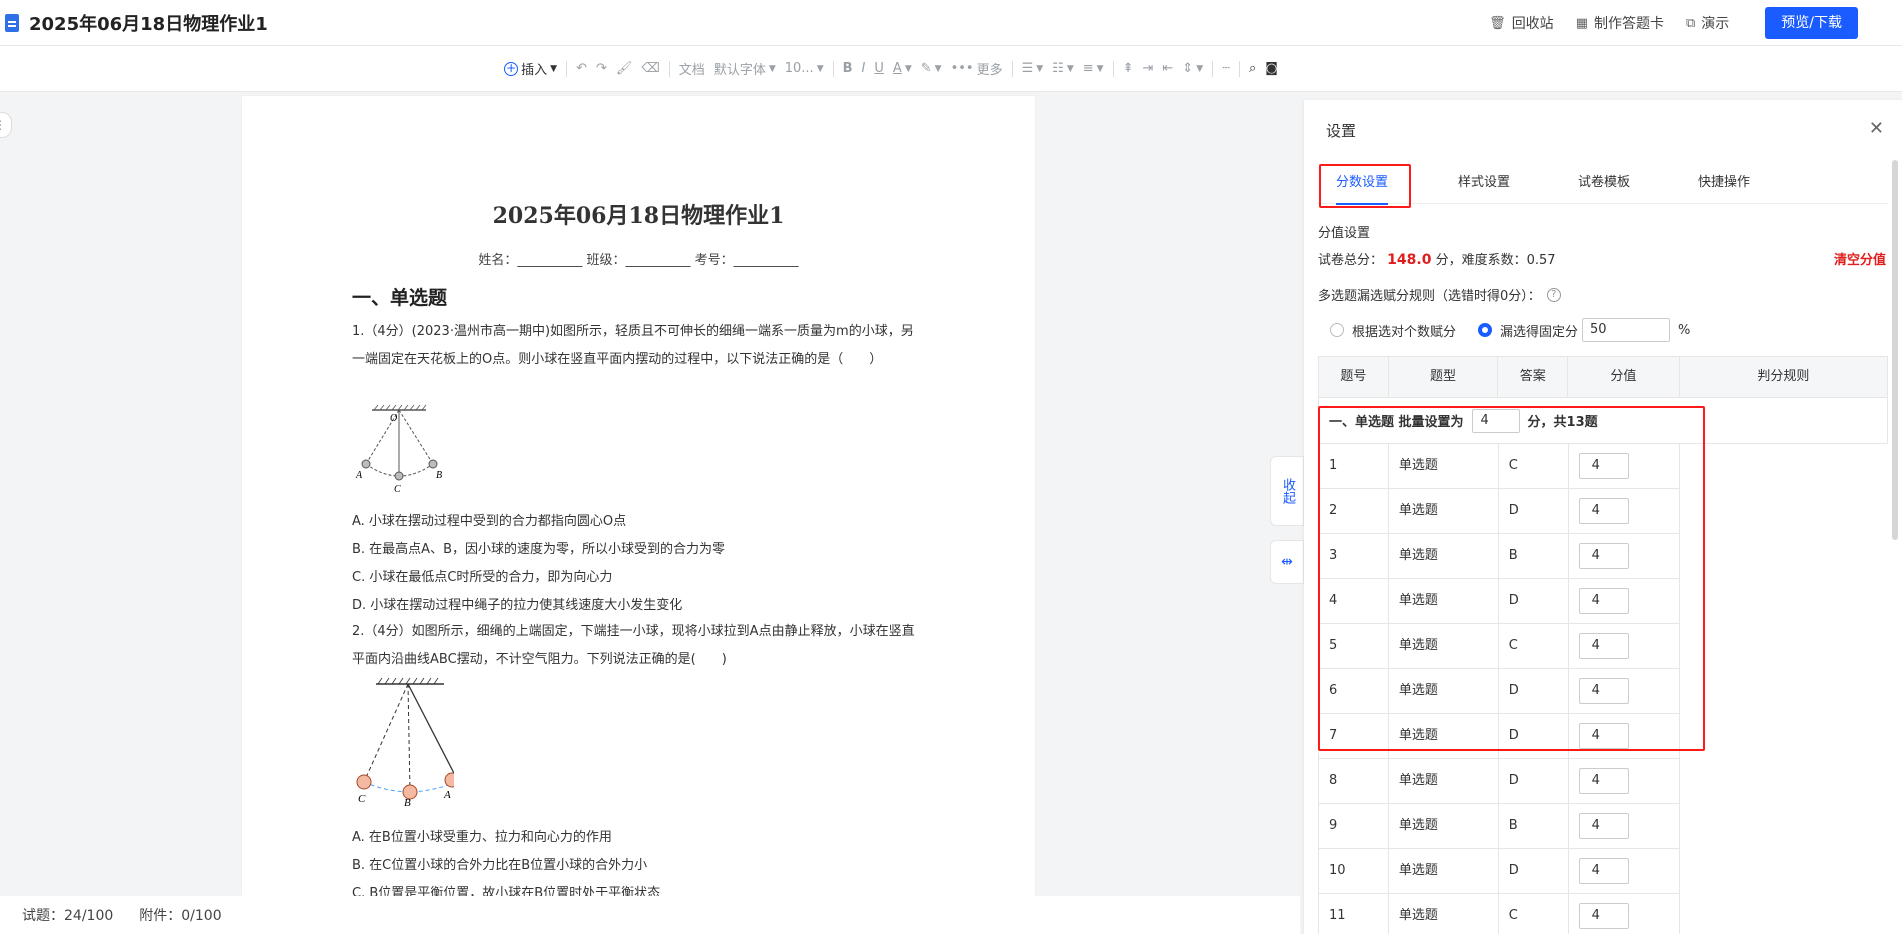 The height and width of the screenshot is (934, 1902). Describe the element at coordinates (1895, 350) in the screenshot. I see `panel-scrollbar` at that location.